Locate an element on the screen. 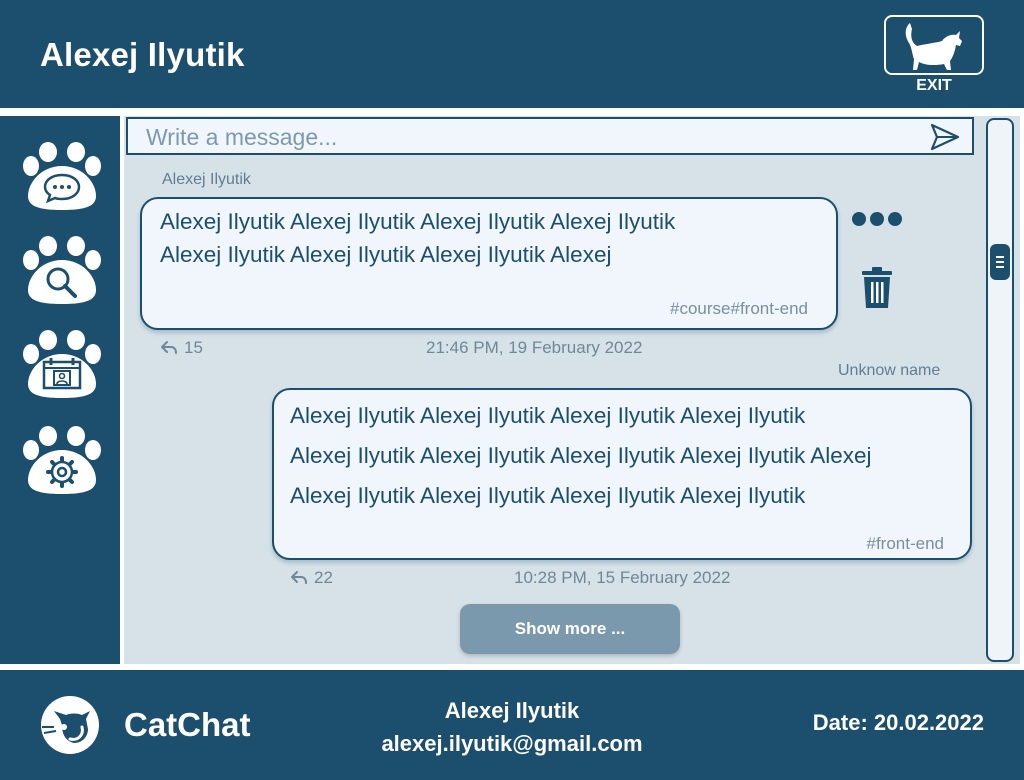 The image size is (1024, 780). message-timestamp: 10:28 PM, 15 February 2022 is located at coordinates (622, 577).